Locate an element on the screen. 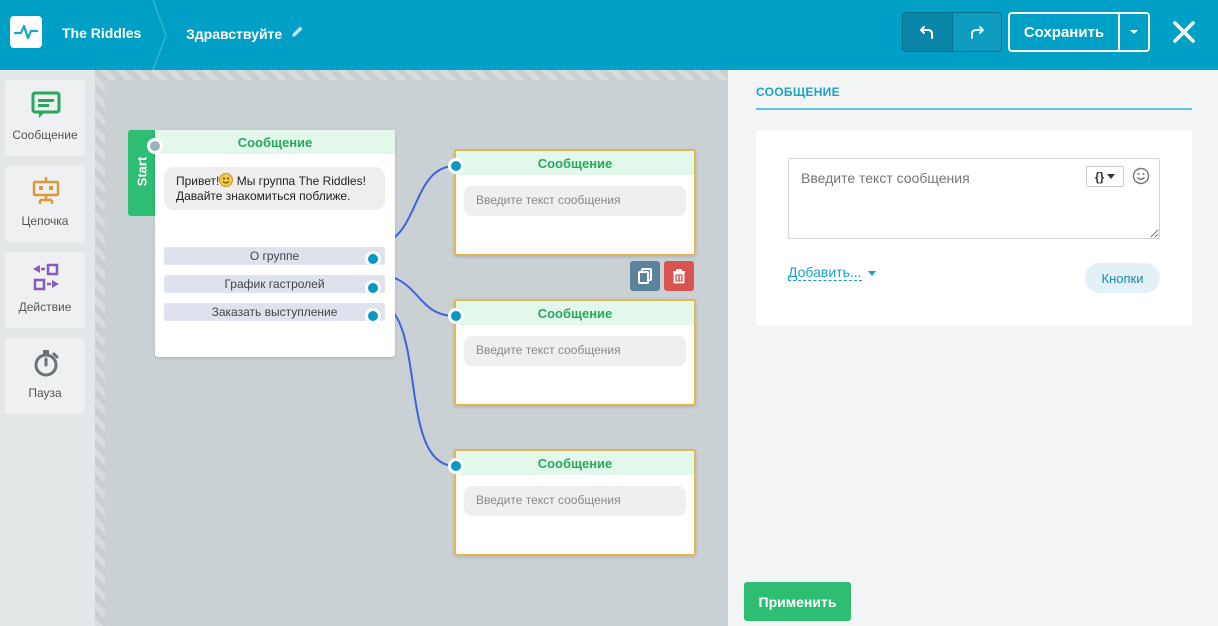 This screenshot has width=1218, height=626. quick-reply: График гастролей is located at coordinates (274, 284).